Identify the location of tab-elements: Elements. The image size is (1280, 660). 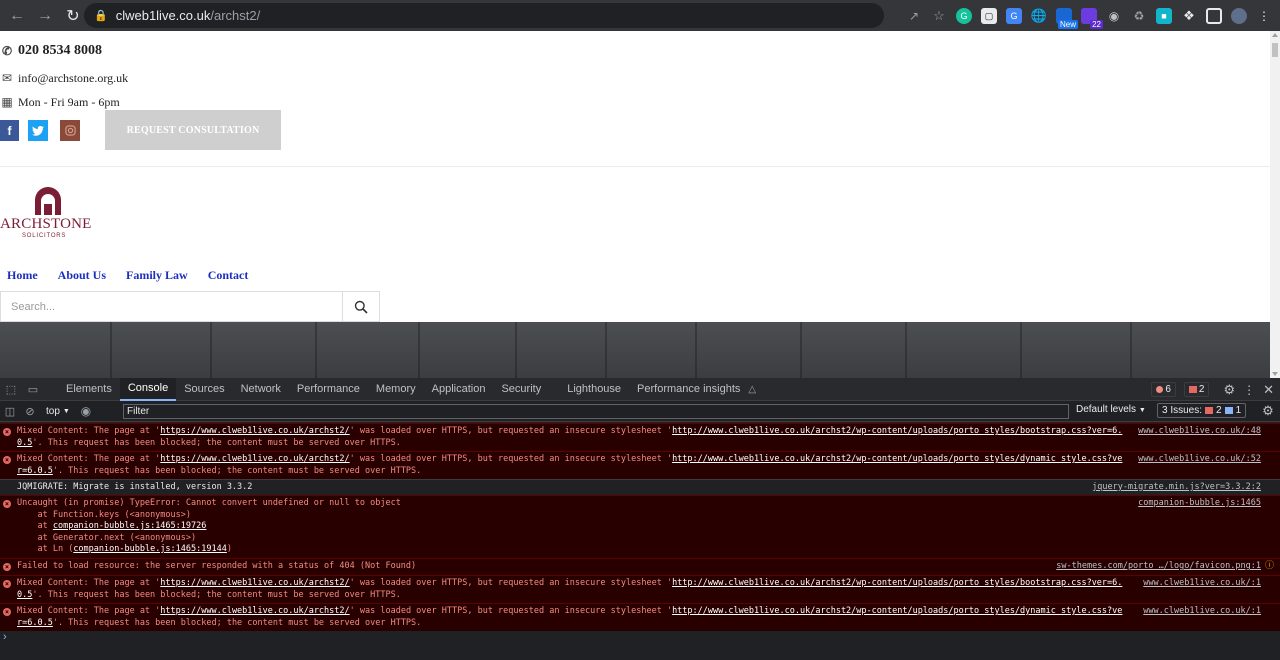
(89, 389).